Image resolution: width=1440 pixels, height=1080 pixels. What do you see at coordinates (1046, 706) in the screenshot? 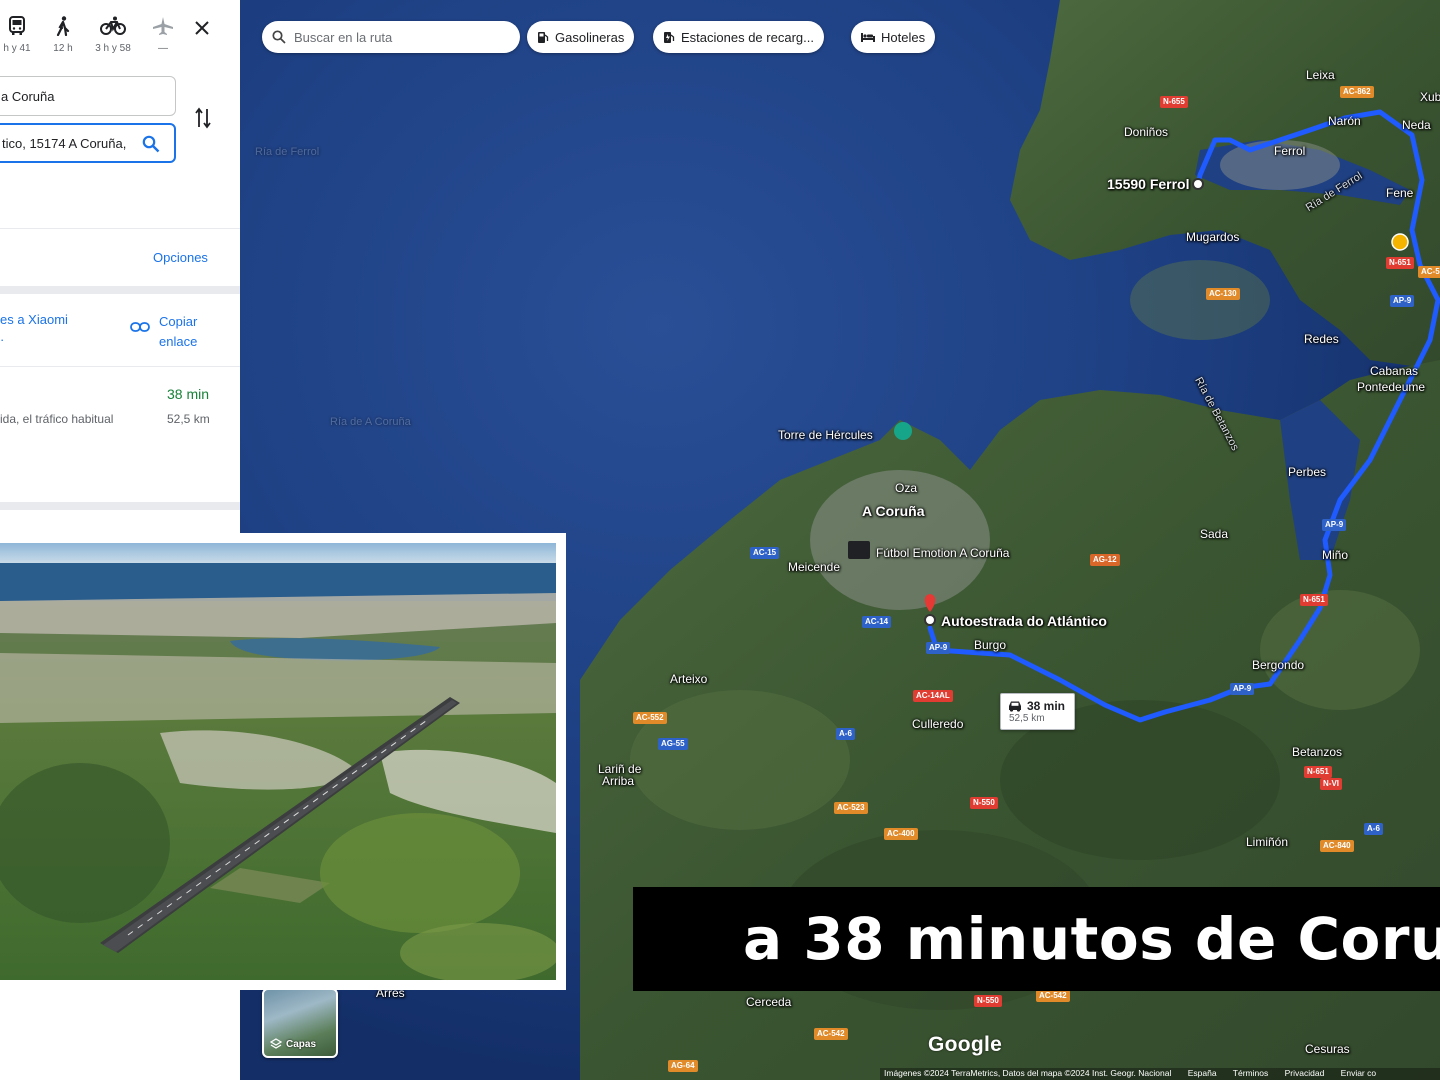
I see `route-box-duration: 38 min` at bounding box center [1046, 706].